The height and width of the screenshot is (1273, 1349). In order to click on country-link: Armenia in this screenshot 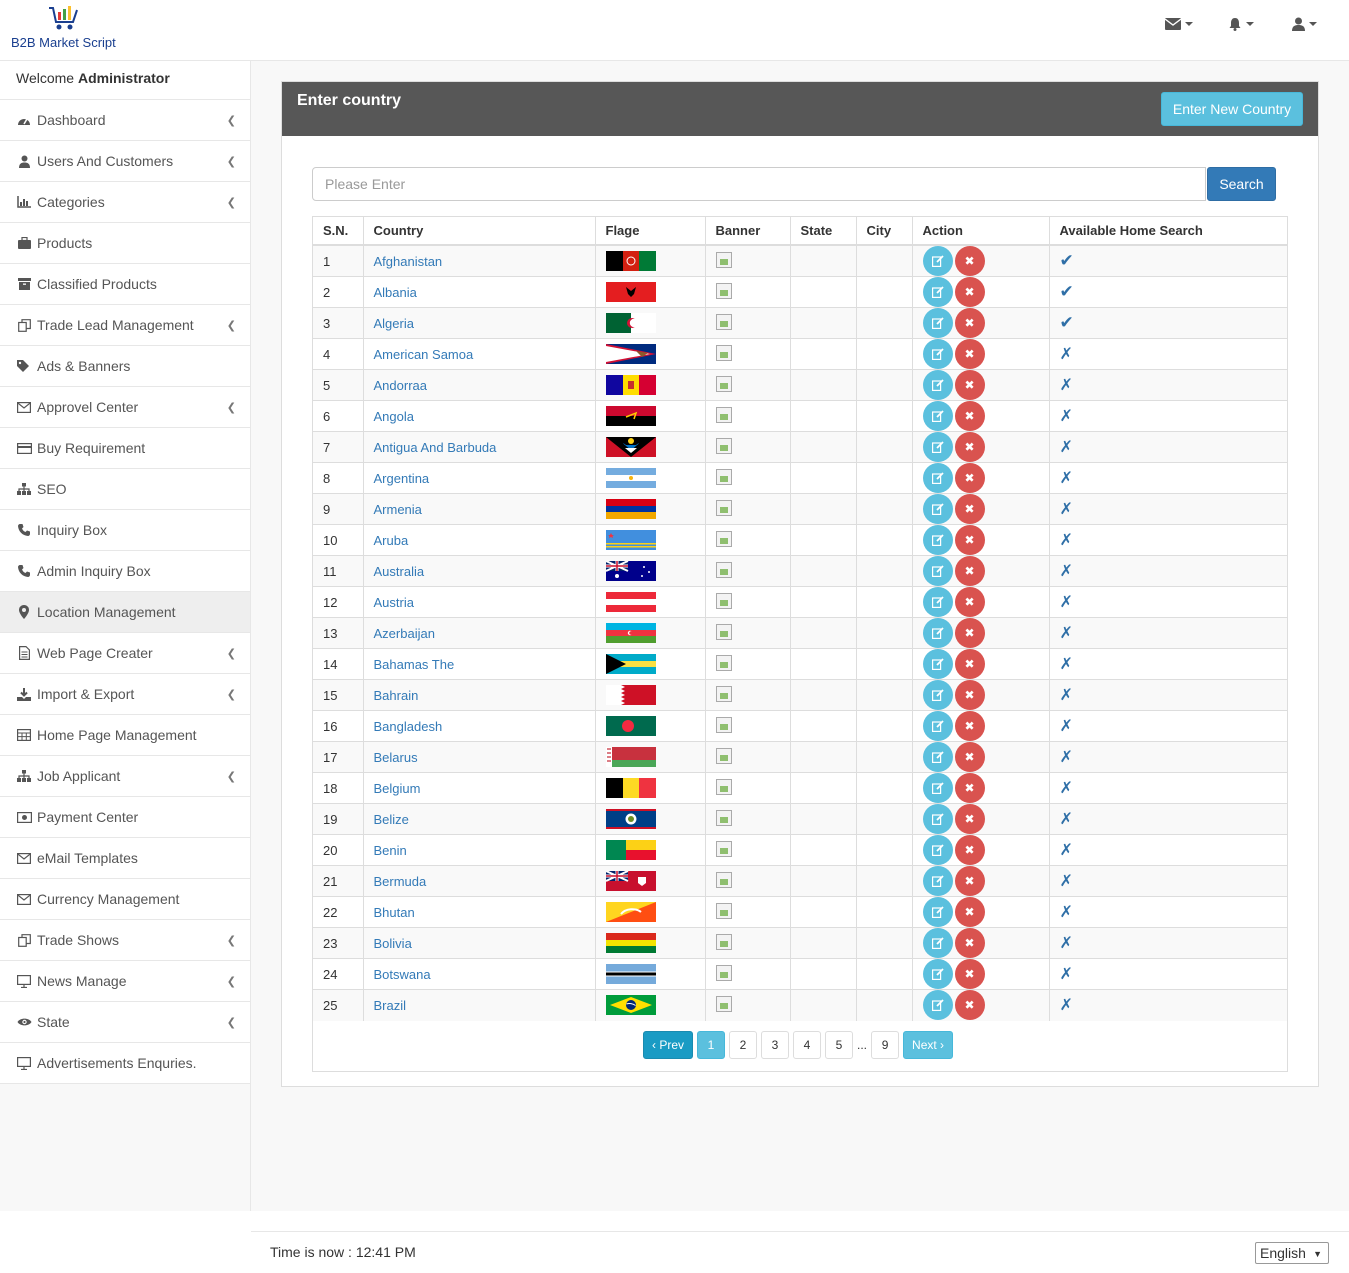, I will do `click(479, 509)`.